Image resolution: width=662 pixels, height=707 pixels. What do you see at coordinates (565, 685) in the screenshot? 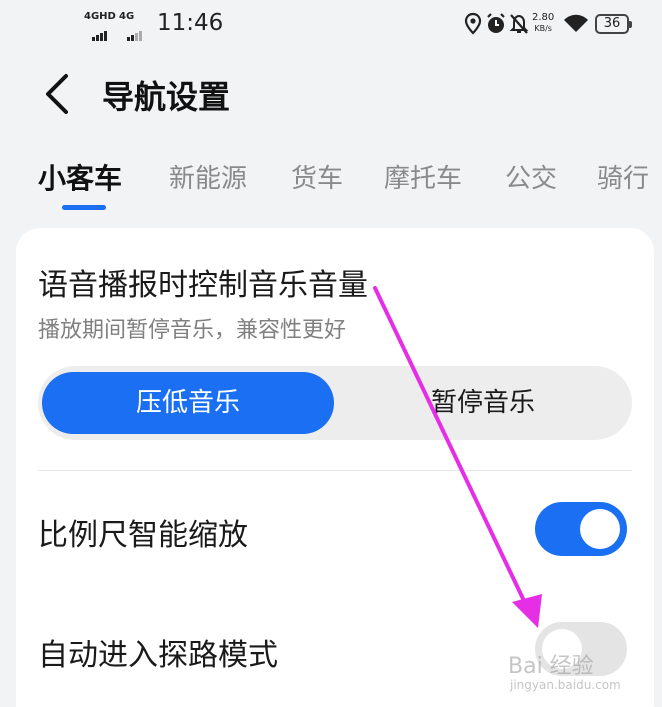
I see `watermark-url: jingyan.baidu.com` at bounding box center [565, 685].